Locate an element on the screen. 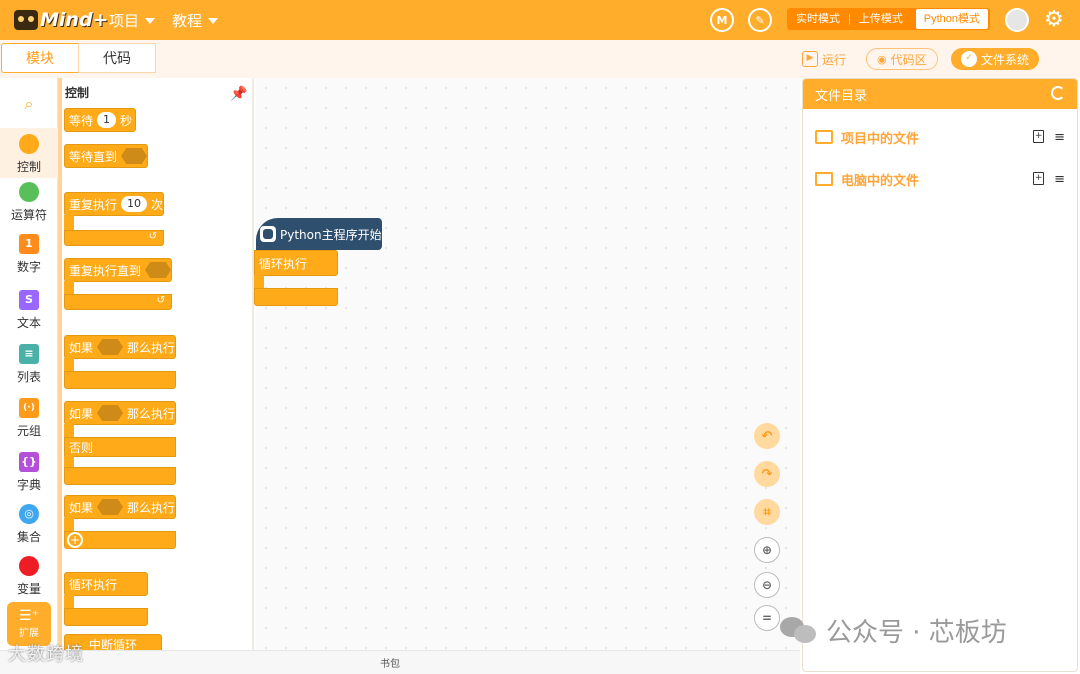 Image resolution: width=1080 pixels, height=674 pixels. category-list: ≡ 列表 is located at coordinates (29, 364).